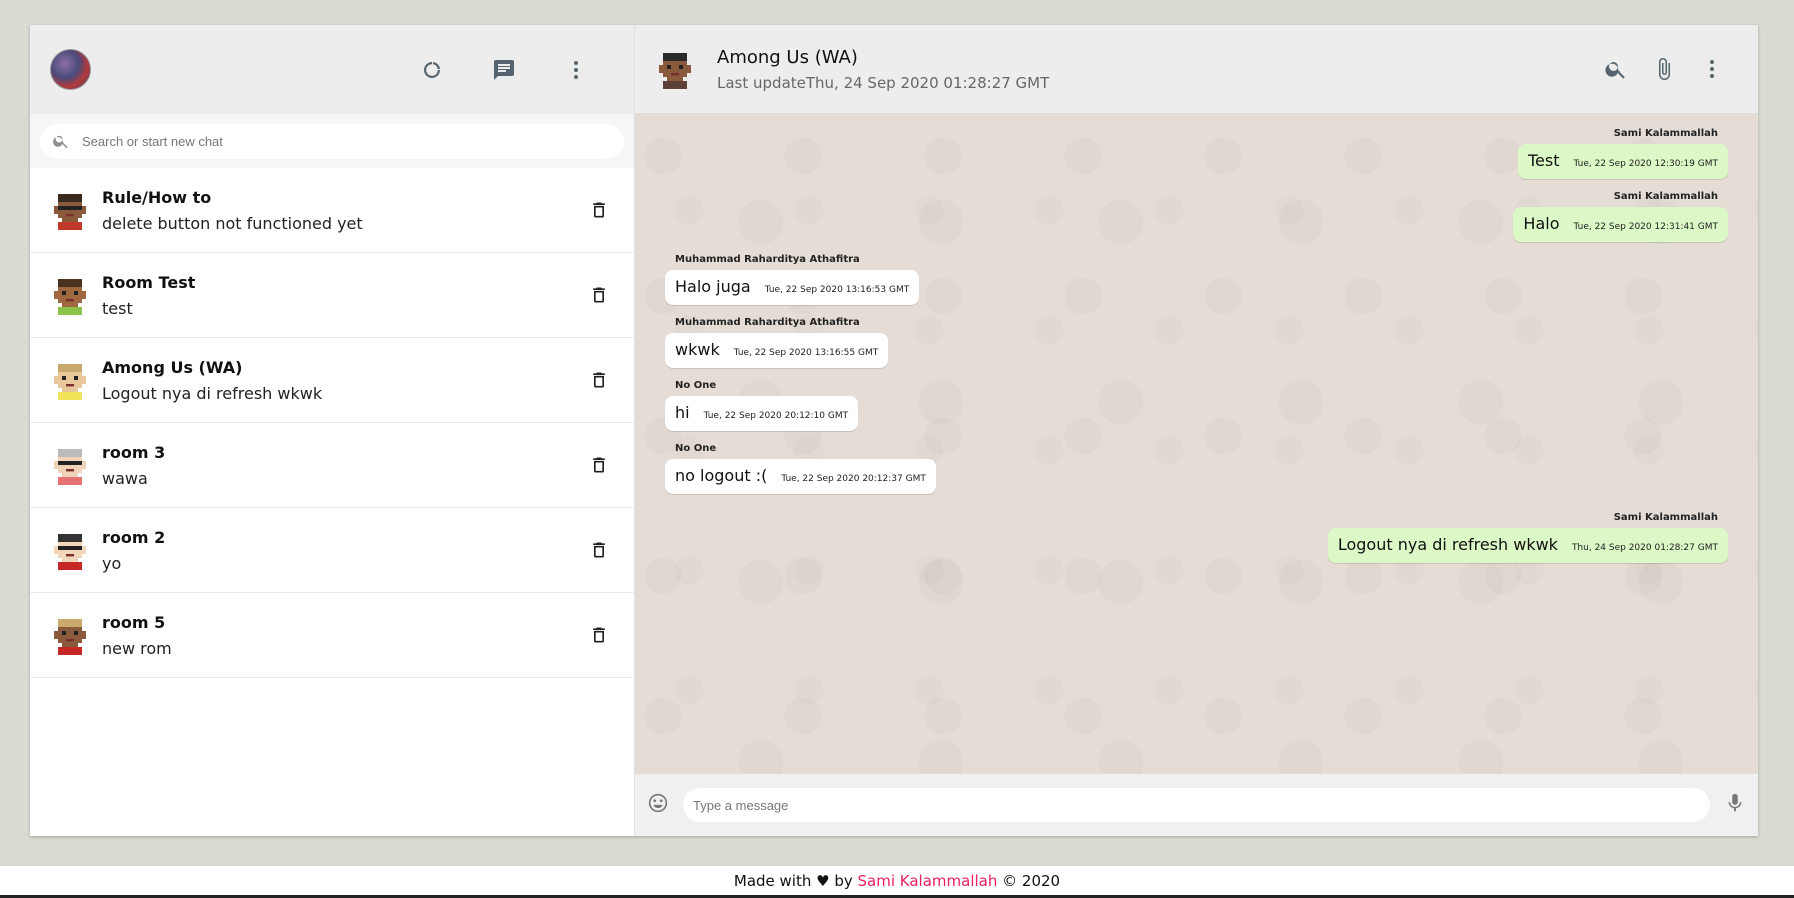 Image resolution: width=1794 pixels, height=898 pixels. I want to click on room-last-message: test, so click(117, 308).